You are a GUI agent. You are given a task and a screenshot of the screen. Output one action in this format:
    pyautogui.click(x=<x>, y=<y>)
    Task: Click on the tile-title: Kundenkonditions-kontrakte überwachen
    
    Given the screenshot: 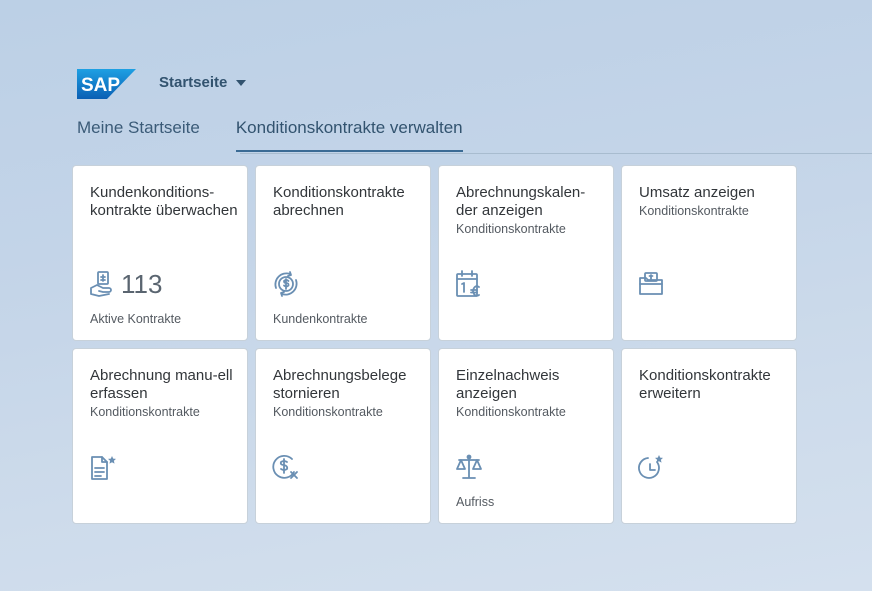 What is the action you would take?
    pyautogui.click(x=164, y=201)
    